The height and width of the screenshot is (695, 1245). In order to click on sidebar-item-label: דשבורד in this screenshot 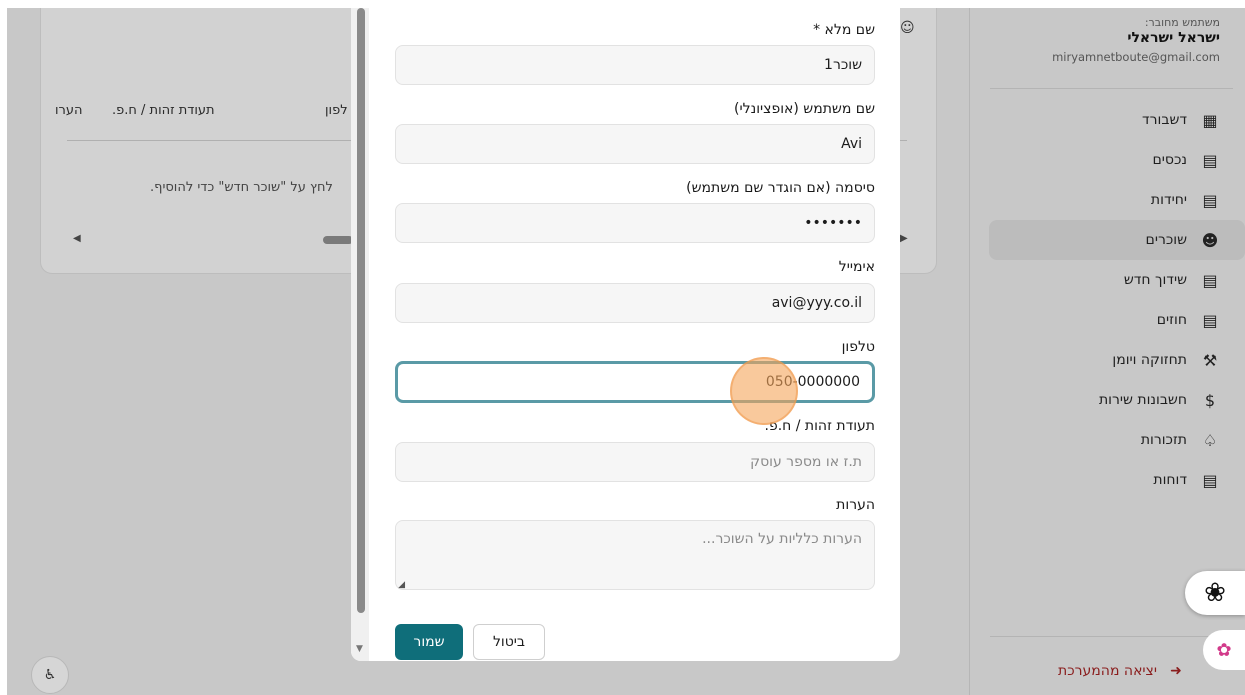, I will do `click(1164, 120)`.